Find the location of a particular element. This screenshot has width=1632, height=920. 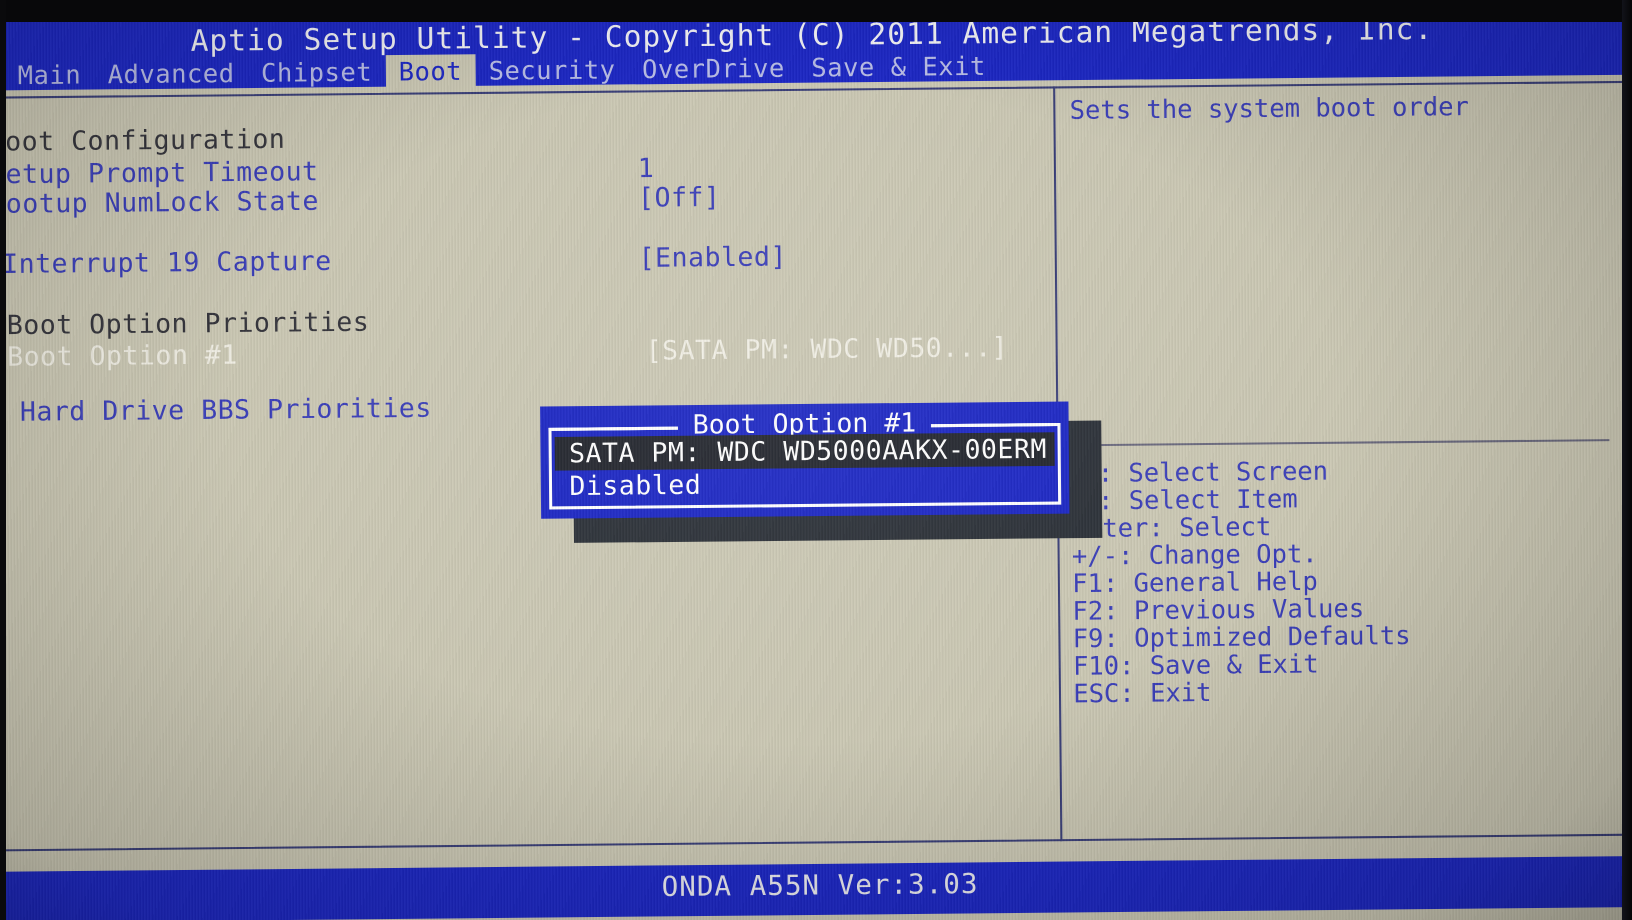

row-value: [Off] is located at coordinates (679, 197).